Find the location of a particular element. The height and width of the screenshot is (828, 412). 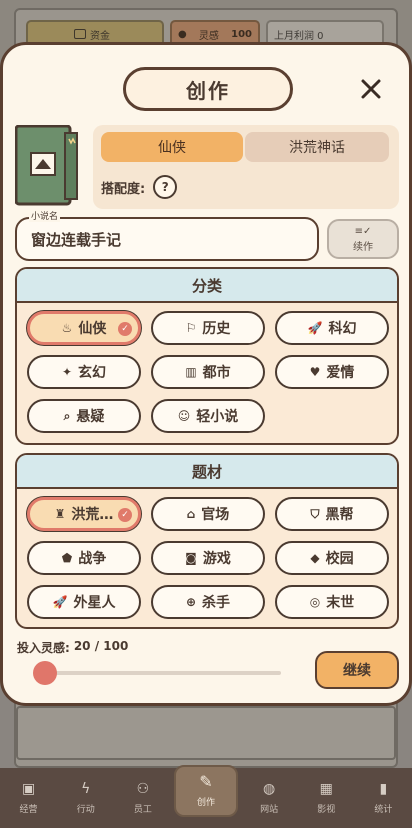

category-option-icon: ⚐ is located at coordinates (191, 328).